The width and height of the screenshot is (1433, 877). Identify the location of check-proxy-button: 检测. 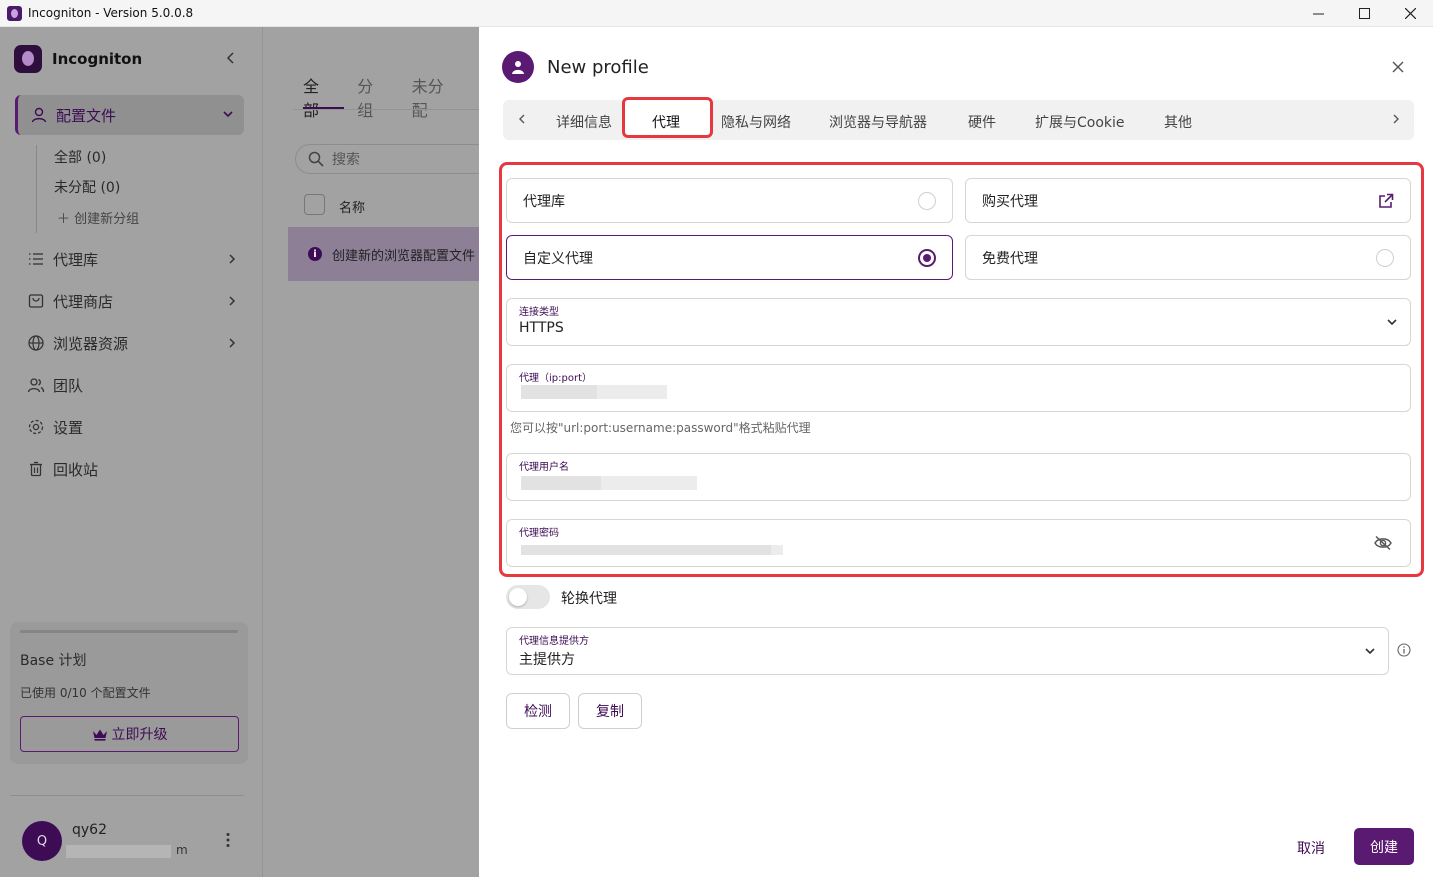
(538, 711).